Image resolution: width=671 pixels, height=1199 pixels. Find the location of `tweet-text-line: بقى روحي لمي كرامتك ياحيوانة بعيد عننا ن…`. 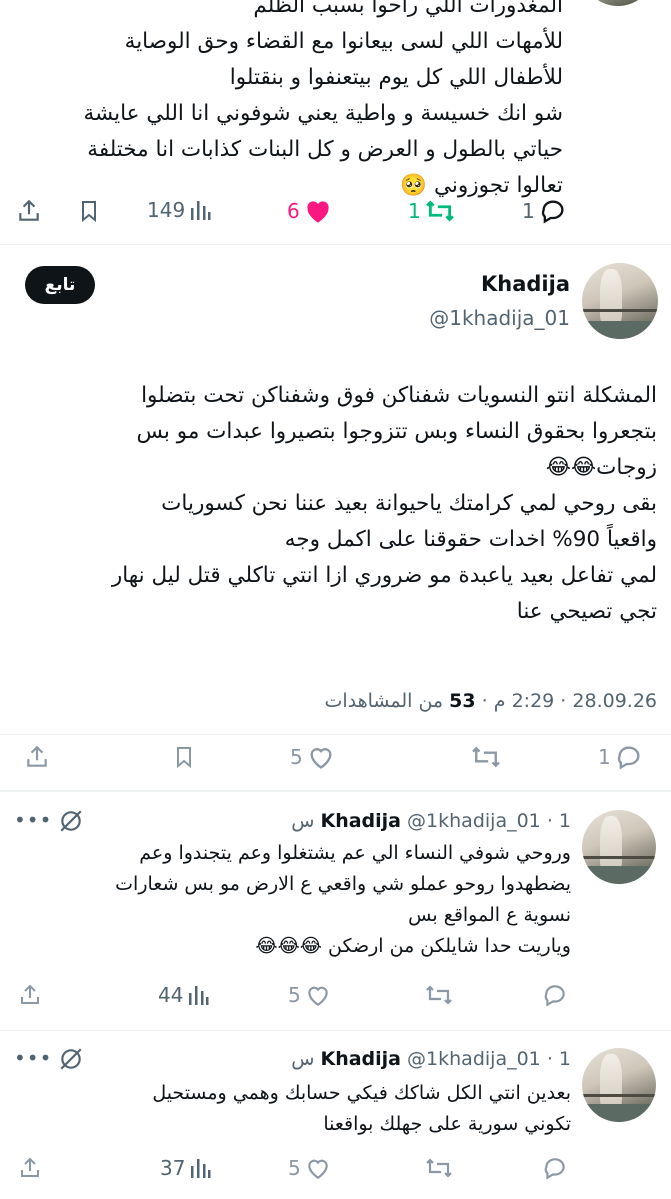

tweet-text-line: بقى روحي لمي كرامتك ياحيوانة بعيد عننا ن… is located at coordinates (409, 503).